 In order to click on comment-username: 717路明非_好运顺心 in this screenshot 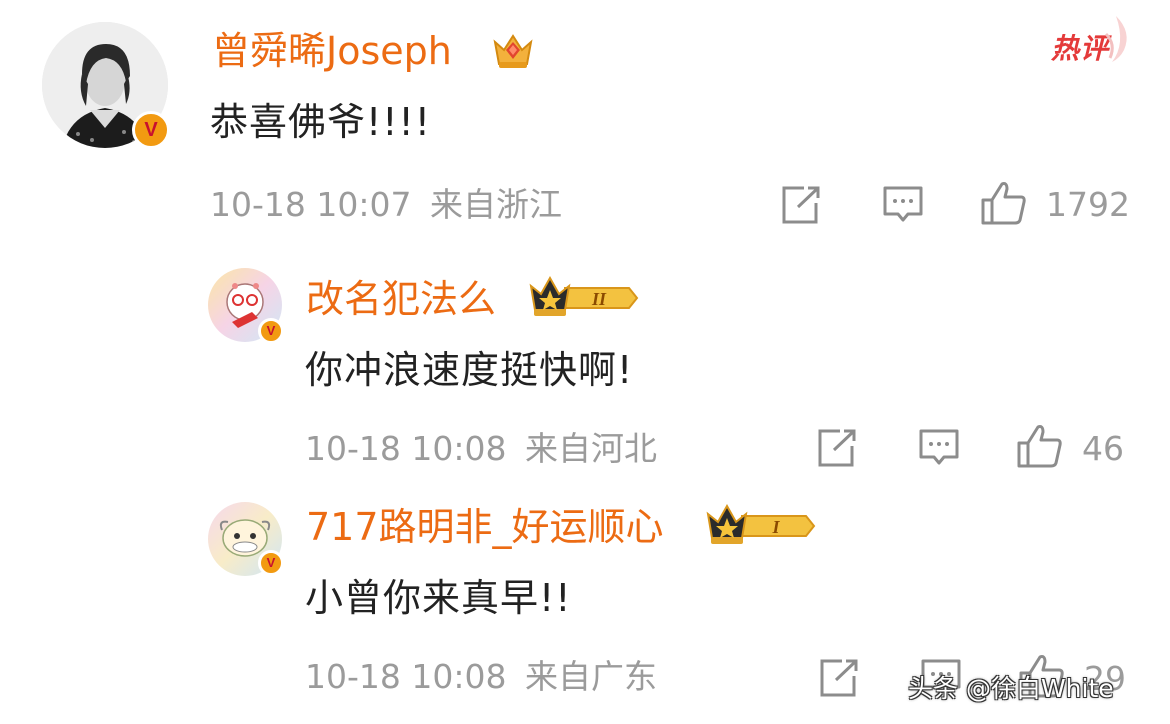, I will do `click(485, 527)`.